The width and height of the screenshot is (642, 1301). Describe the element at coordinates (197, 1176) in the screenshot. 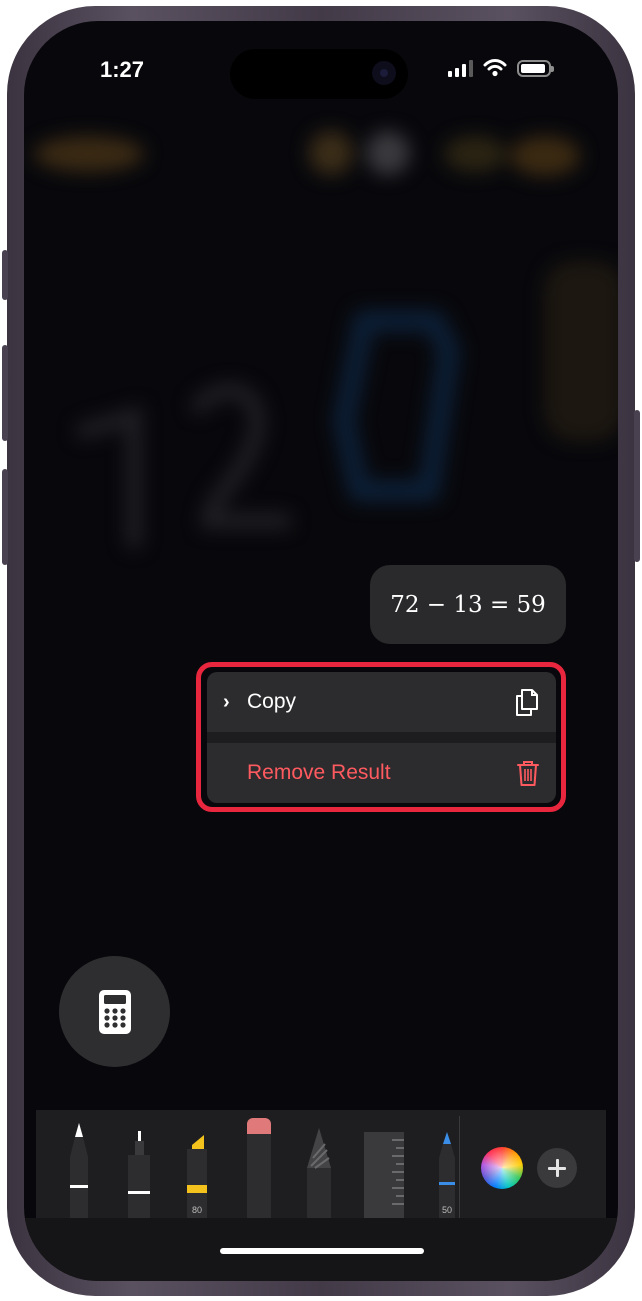

I see `highlighter-tool: 80` at that location.